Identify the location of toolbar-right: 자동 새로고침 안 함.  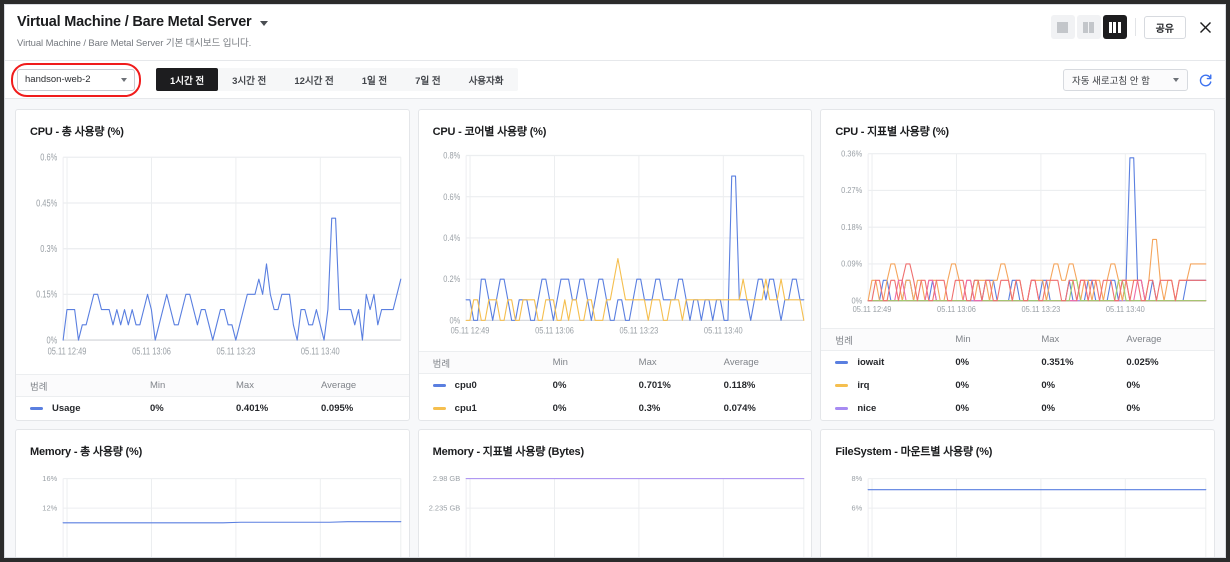
(1138, 80).